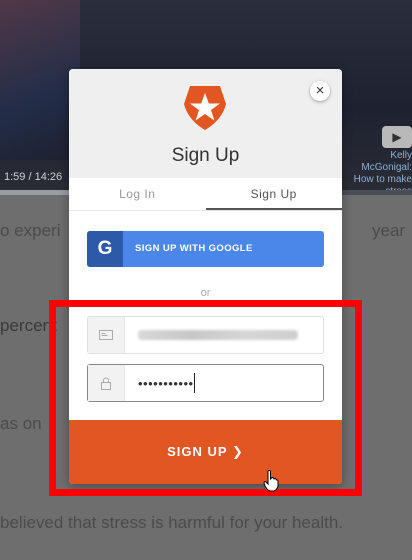  I want to click on google-button-label: SIGN UP WITH GOOGLE, so click(194, 248).